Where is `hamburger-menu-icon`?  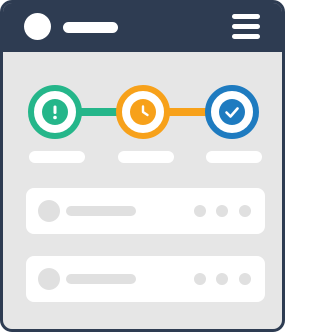 hamburger-menu-icon is located at coordinates (246, 27).